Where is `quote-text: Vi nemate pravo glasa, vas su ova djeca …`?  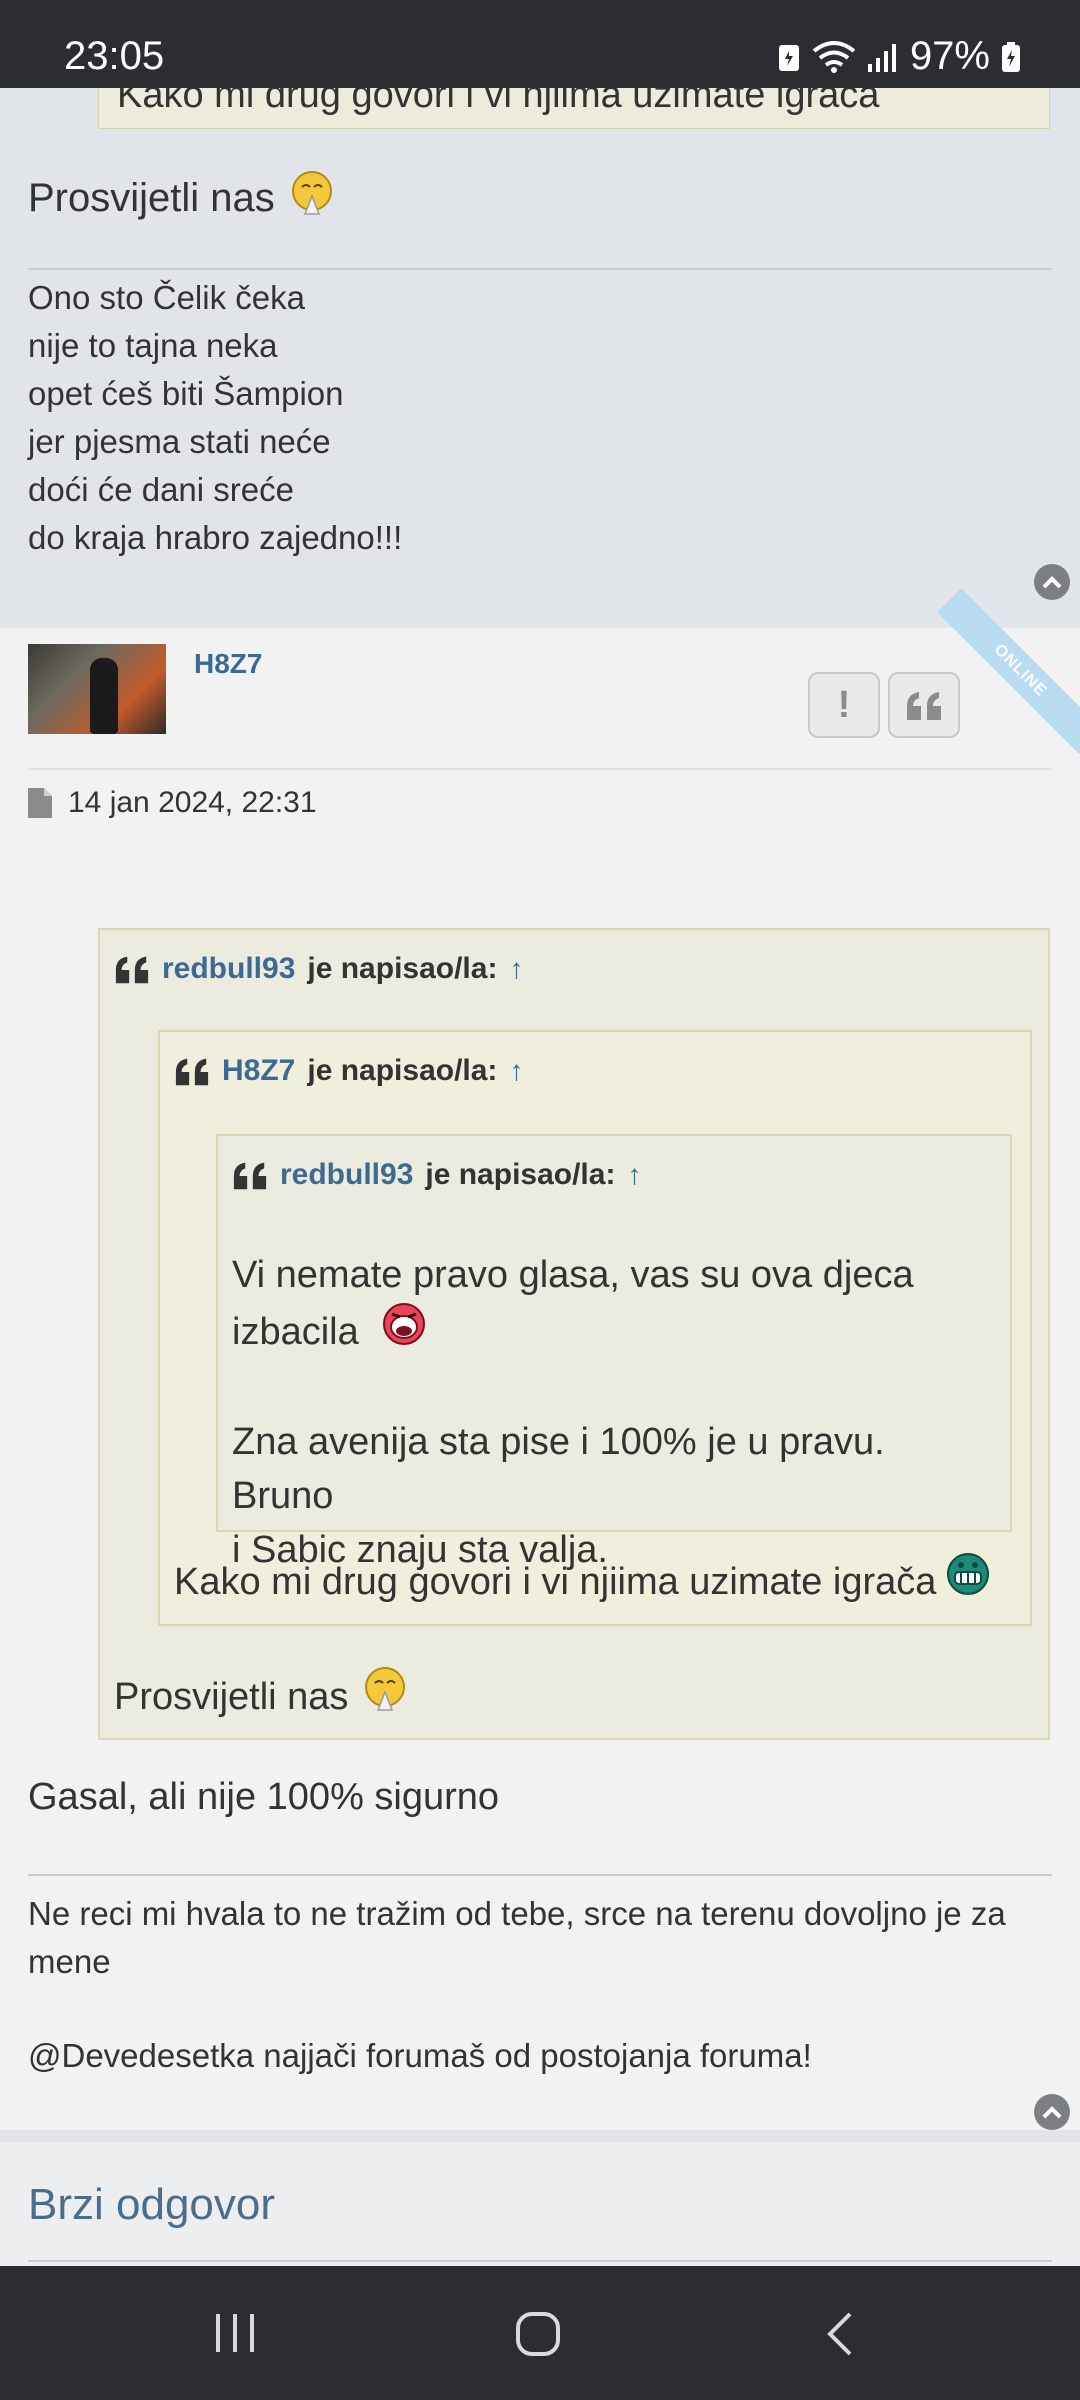
quote-text: Vi nemate pravo glasa, vas su ova djeca … is located at coordinates (573, 1412).